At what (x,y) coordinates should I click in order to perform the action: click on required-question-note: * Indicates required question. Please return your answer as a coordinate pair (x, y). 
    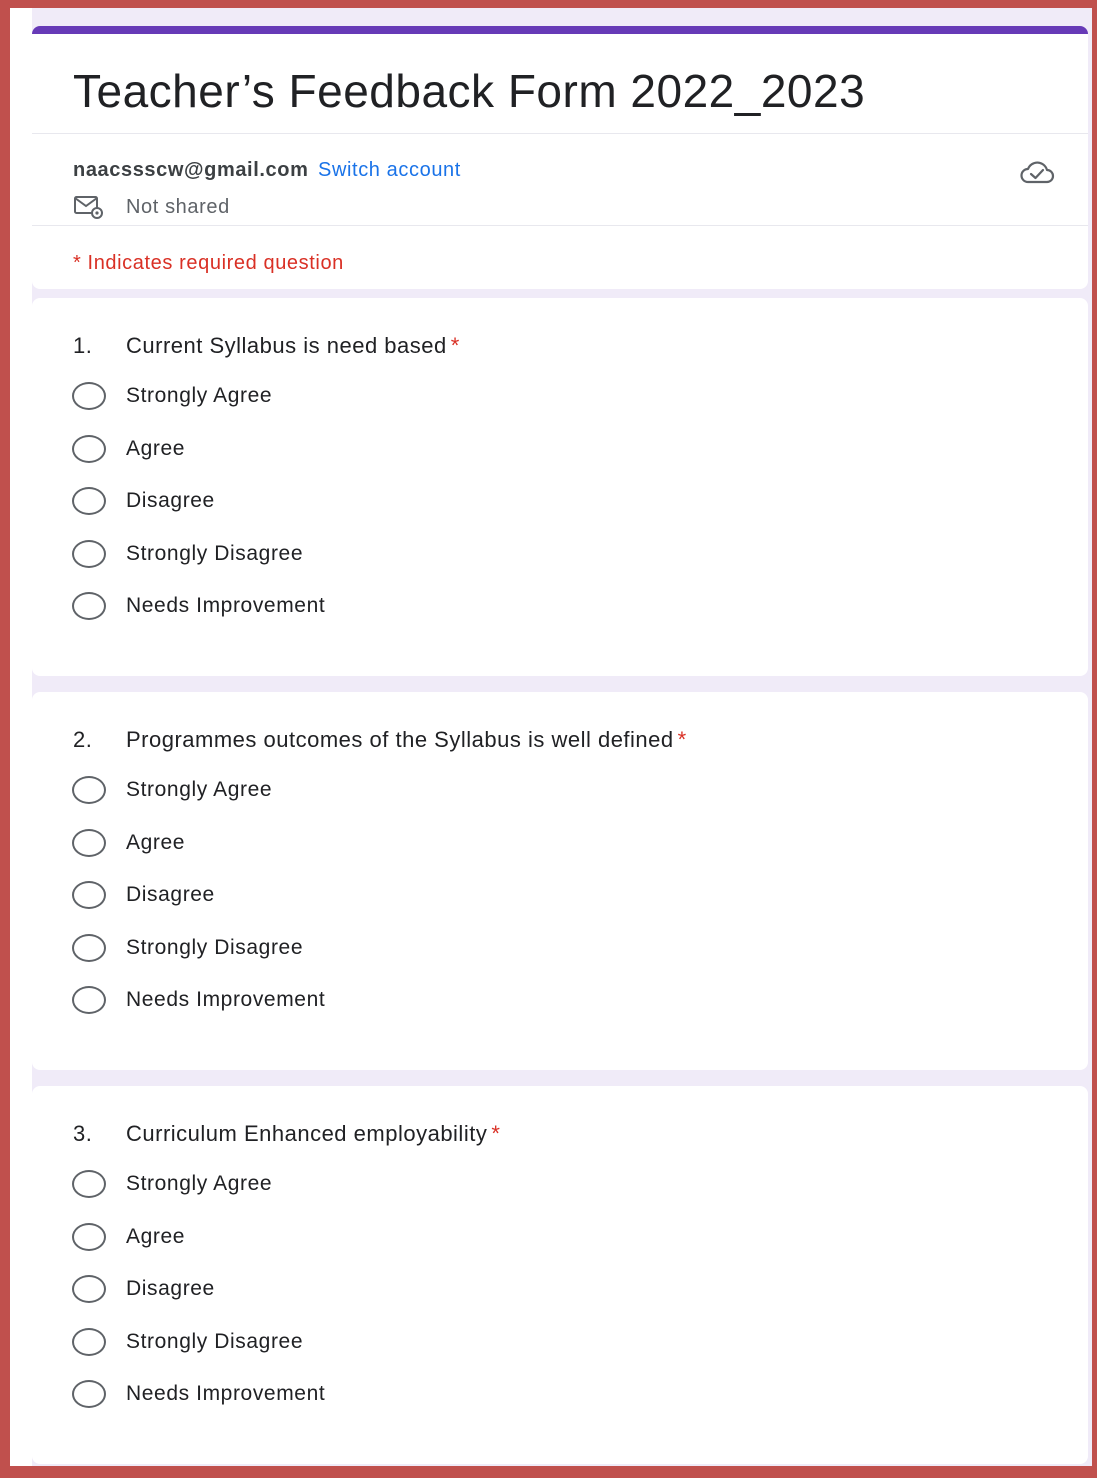
    Looking at the image, I should click on (208, 263).